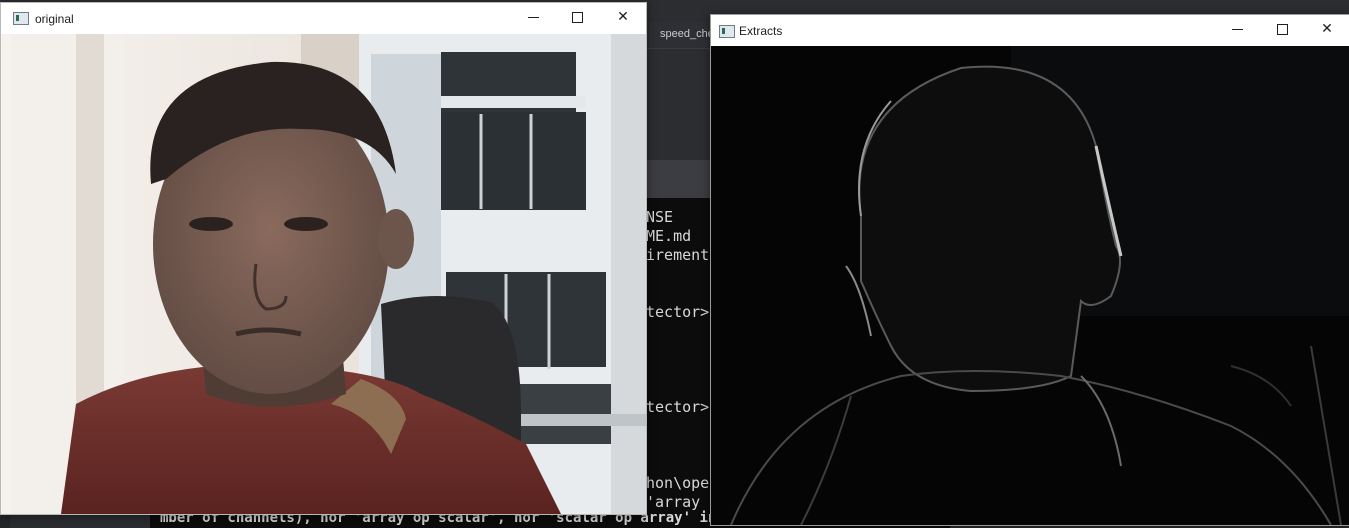 This screenshot has width=1349, height=528. I want to click on terminal-line: 'array, so click(673, 502).